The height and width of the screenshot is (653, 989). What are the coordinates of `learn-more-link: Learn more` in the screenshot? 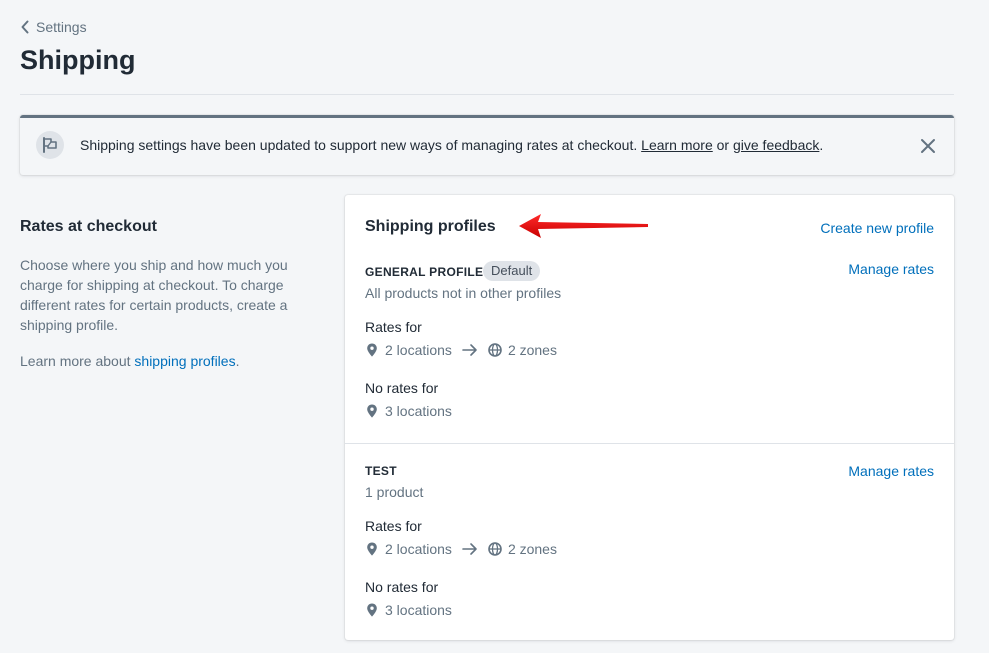 It's located at (677, 145).